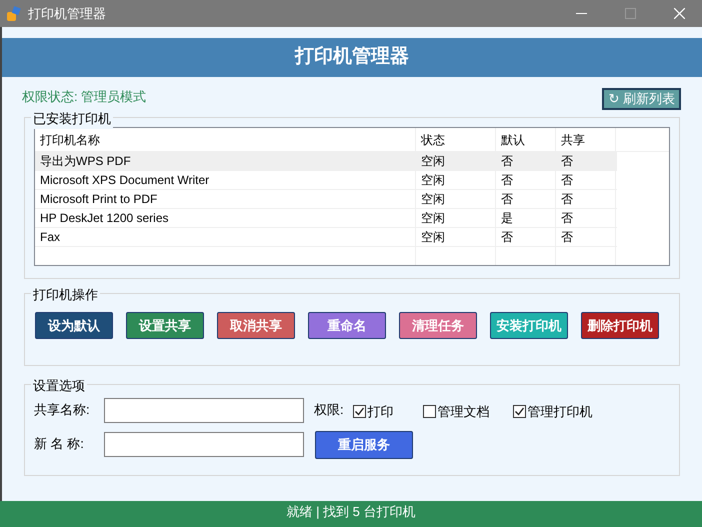 The width and height of the screenshot is (702, 527). What do you see at coordinates (581, 13) in the screenshot?
I see `minimize-icon` at bounding box center [581, 13].